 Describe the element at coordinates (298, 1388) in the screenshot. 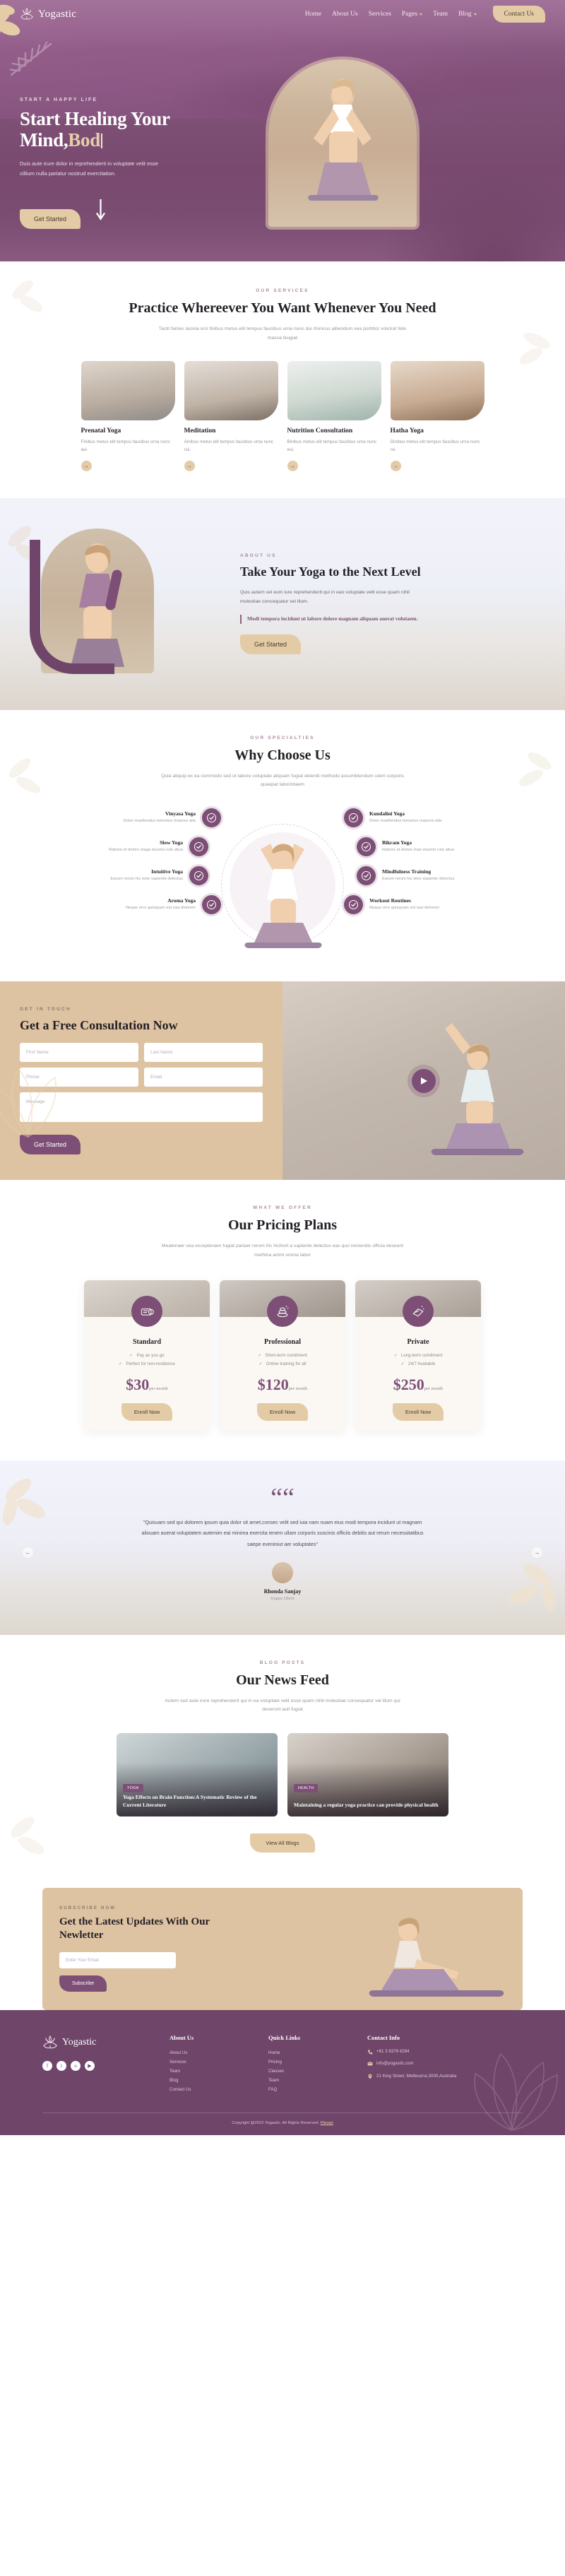

I see `pricing-period: per month` at that location.